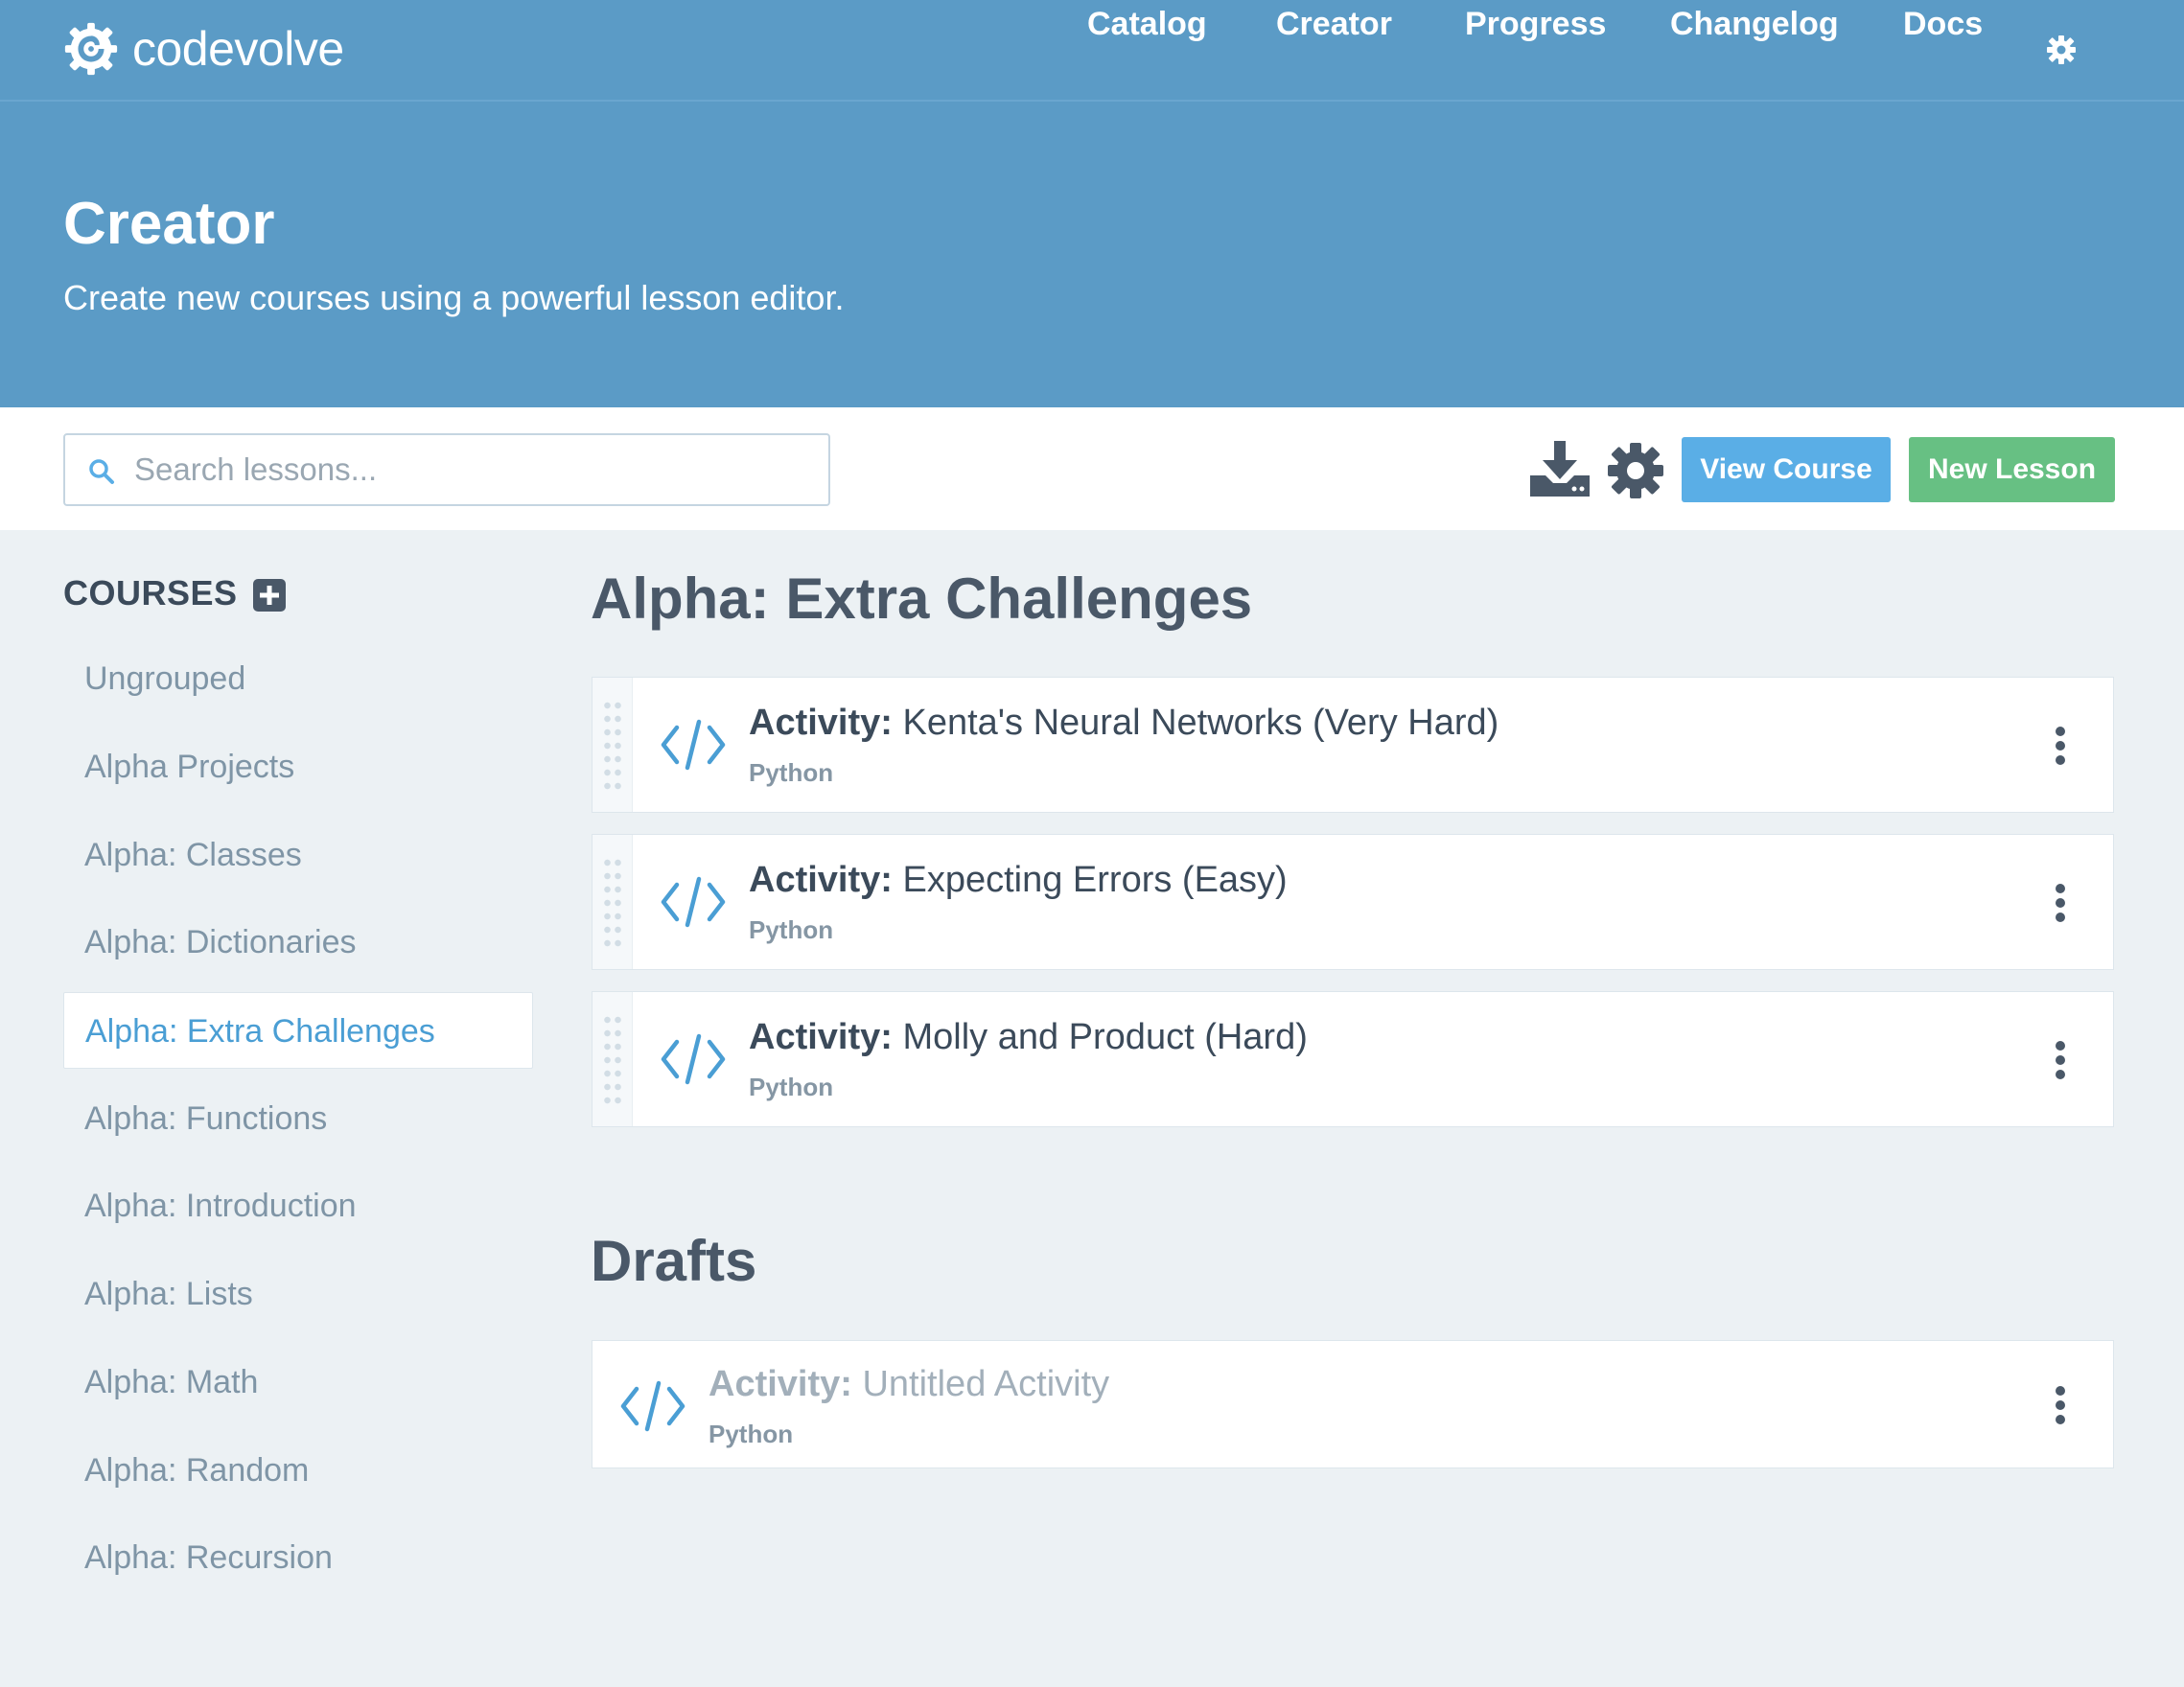  What do you see at coordinates (1943, 24) in the screenshot?
I see `nav-link-docs: Docs` at bounding box center [1943, 24].